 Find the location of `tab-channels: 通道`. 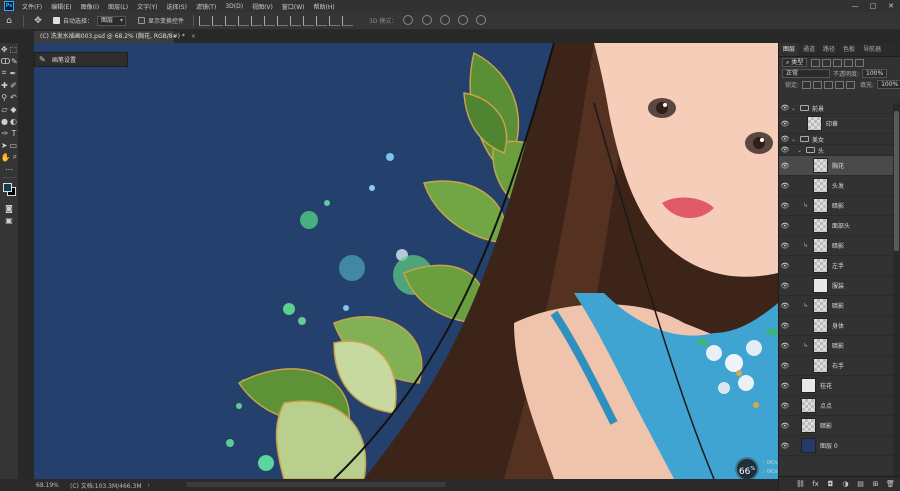

tab-channels: 通道 is located at coordinates (809, 49).